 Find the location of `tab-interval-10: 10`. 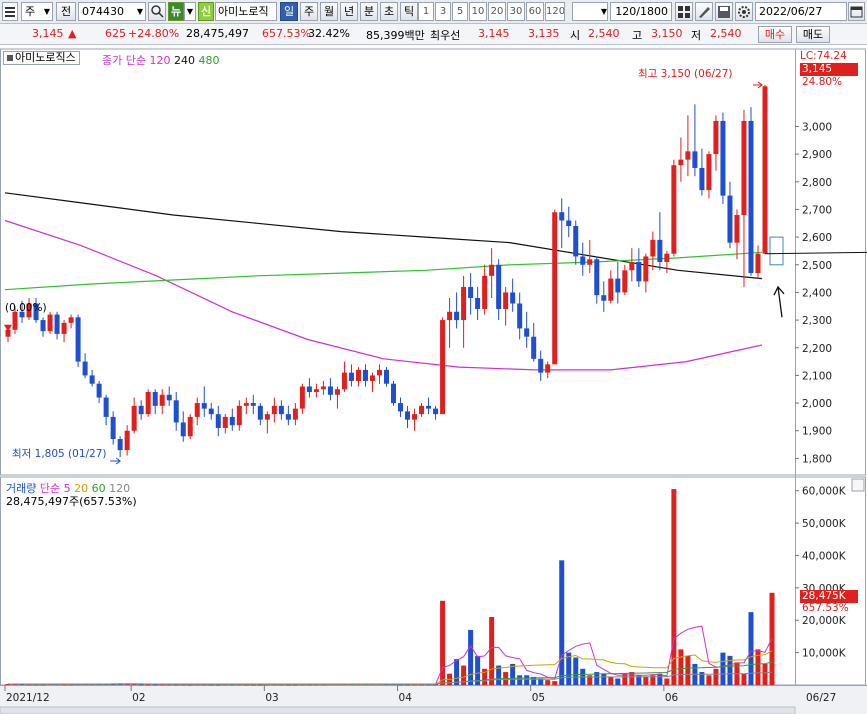

tab-interval-10: 10 is located at coordinates (478, 11).